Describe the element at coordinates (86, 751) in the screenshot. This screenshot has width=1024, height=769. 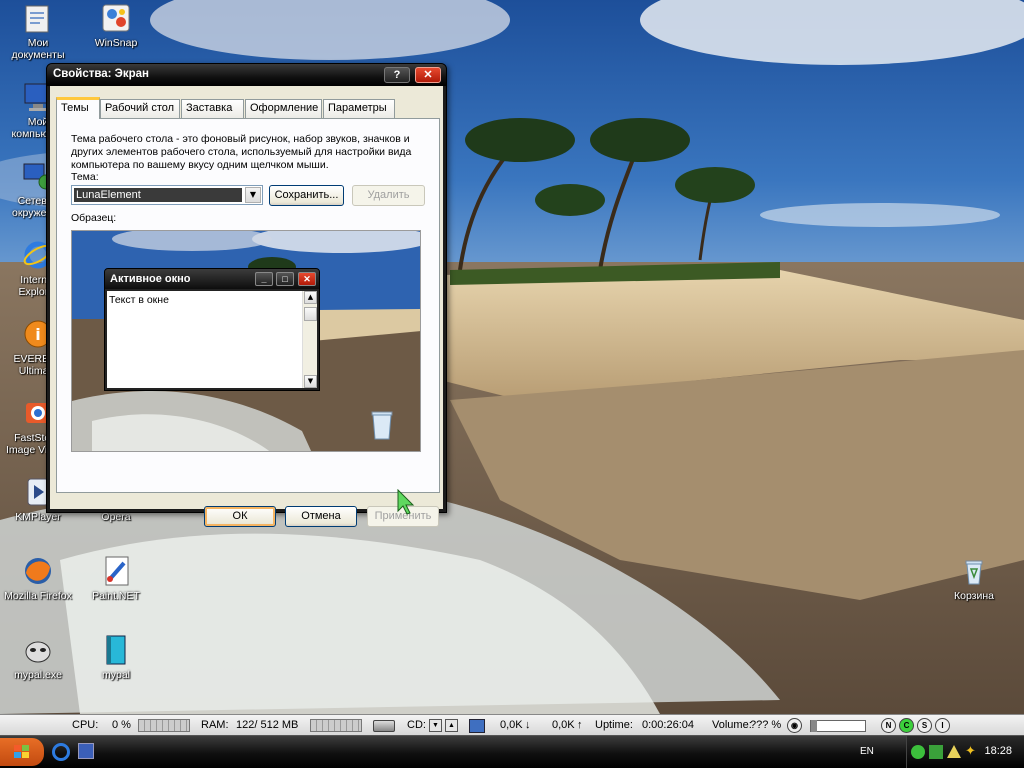
I see `quicklaunch-show-desktop-icon` at that location.